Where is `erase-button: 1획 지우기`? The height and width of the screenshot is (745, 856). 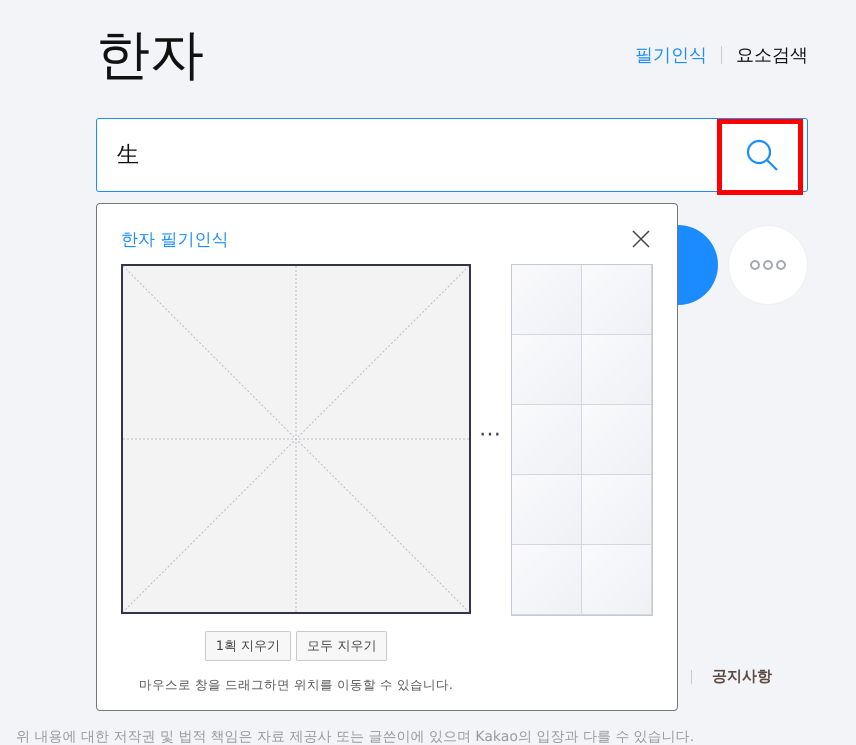 erase-button: 1획 지우기 is located at coordinates (248, 646).